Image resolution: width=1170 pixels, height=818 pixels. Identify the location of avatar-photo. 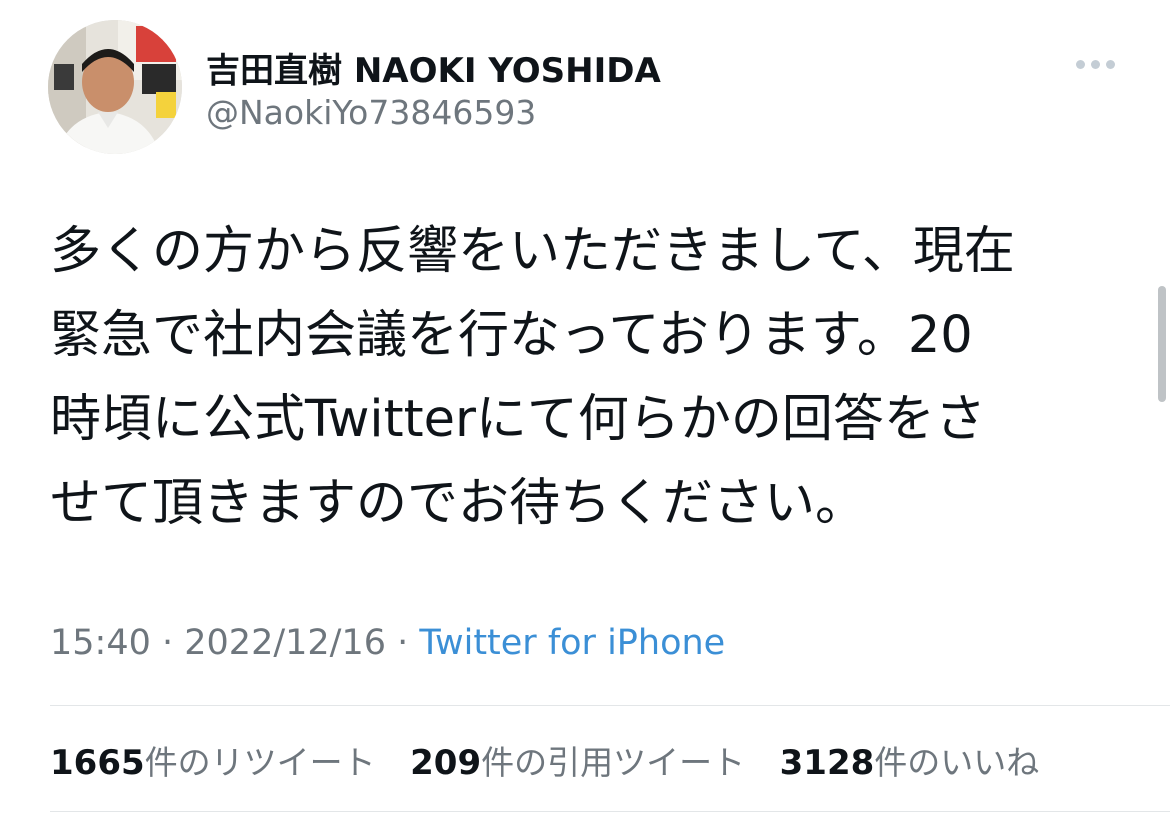
(115, 87).